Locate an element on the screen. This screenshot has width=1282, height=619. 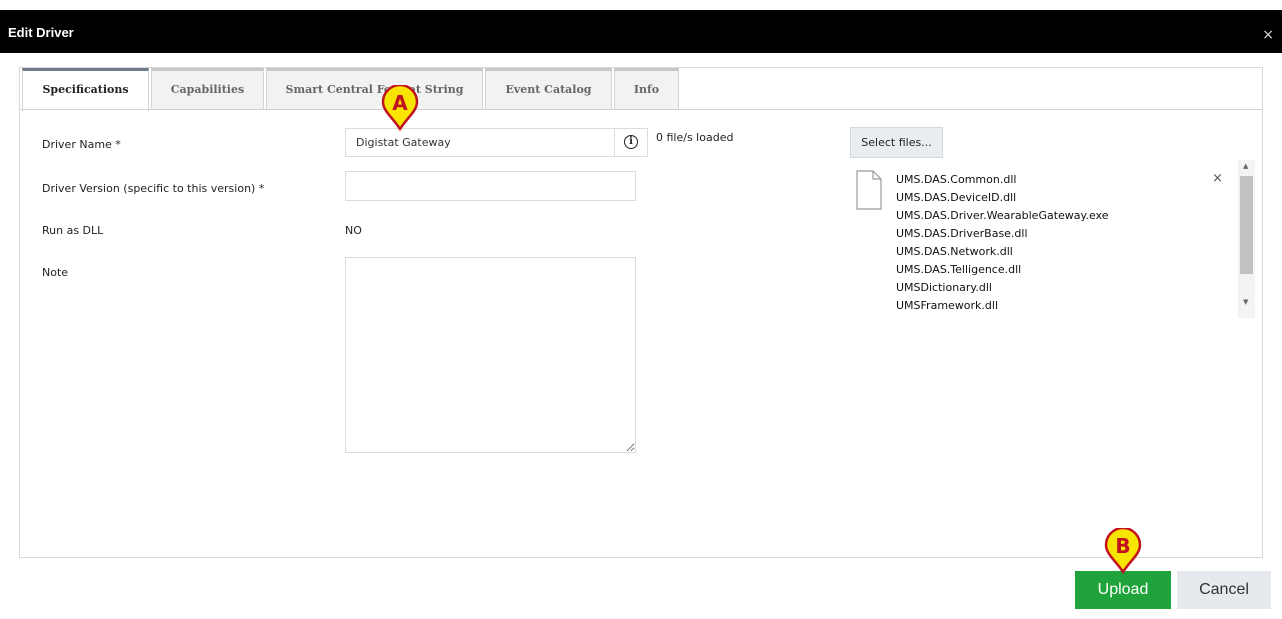
note-textarea is located at coordinates (490, 355).